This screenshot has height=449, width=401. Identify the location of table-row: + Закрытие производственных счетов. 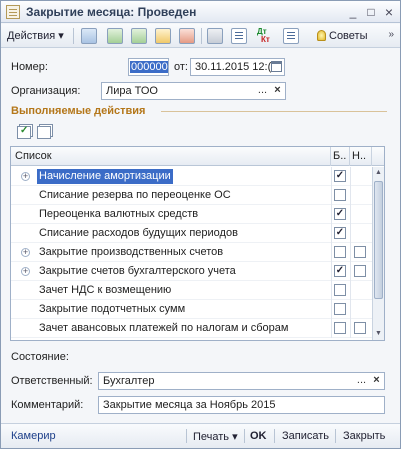
(191, 252).